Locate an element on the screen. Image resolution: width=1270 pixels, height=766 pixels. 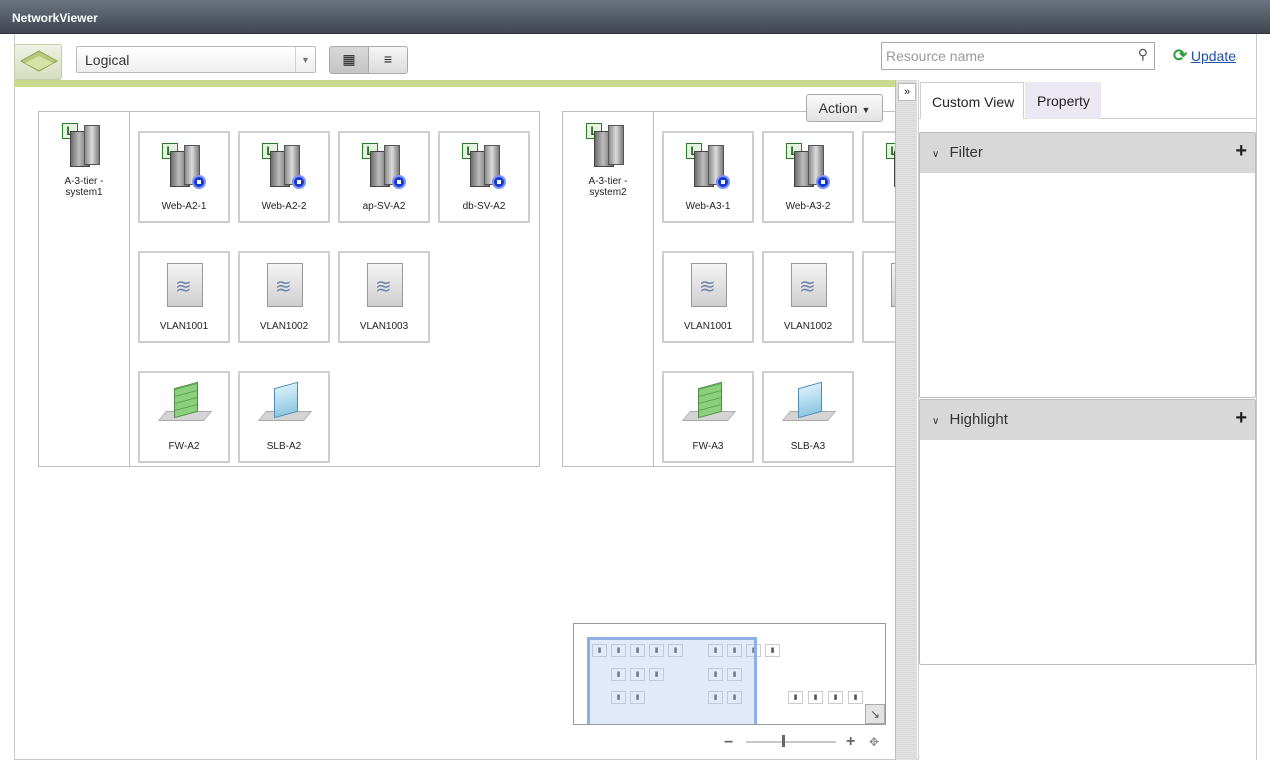
server-node: L ap-SV-A2 is located at coordinates (384, 177).